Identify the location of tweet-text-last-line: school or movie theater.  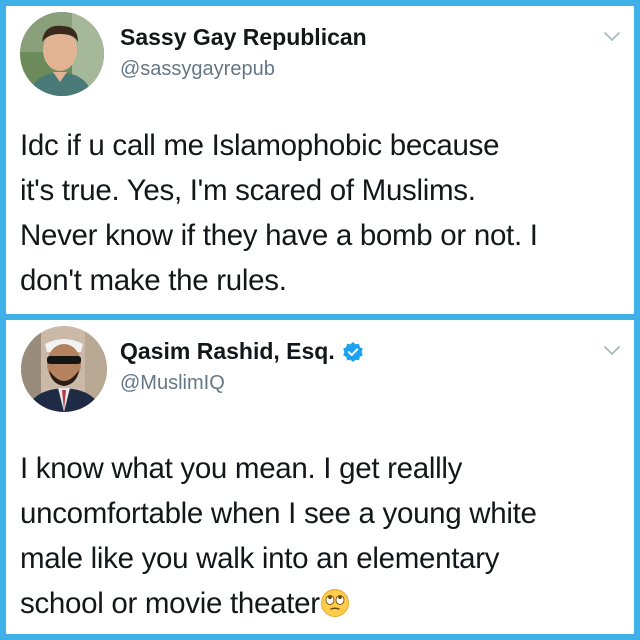
(322, 603).